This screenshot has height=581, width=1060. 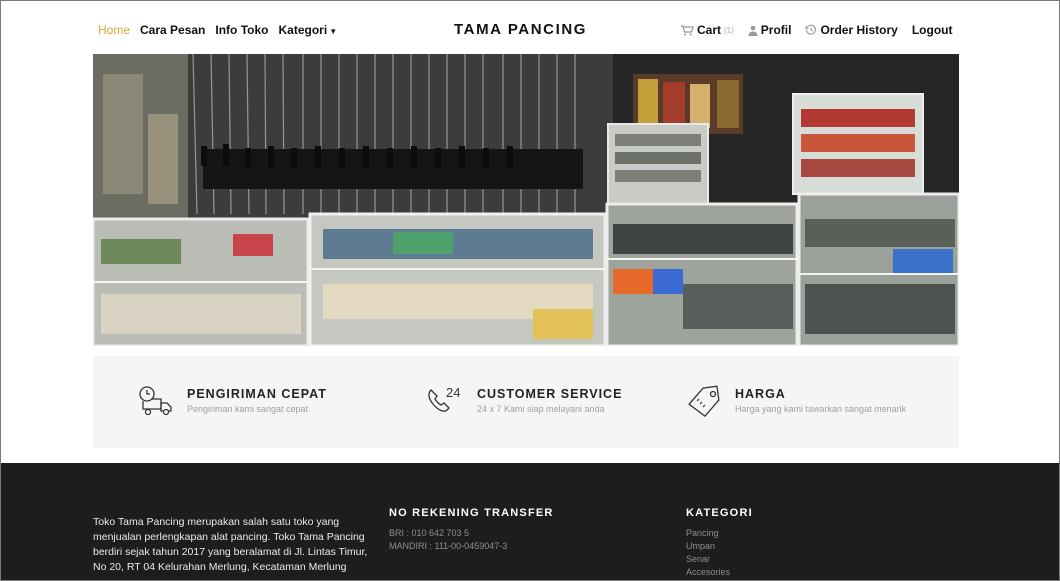 I want to click on cart-label: Cart, so click(x=709, y=30).